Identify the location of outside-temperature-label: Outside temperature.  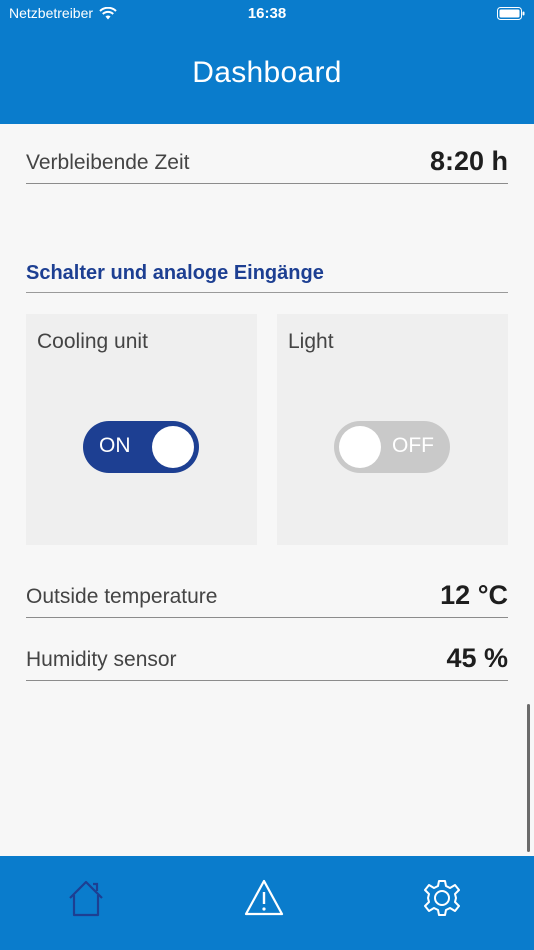
(122, 596).